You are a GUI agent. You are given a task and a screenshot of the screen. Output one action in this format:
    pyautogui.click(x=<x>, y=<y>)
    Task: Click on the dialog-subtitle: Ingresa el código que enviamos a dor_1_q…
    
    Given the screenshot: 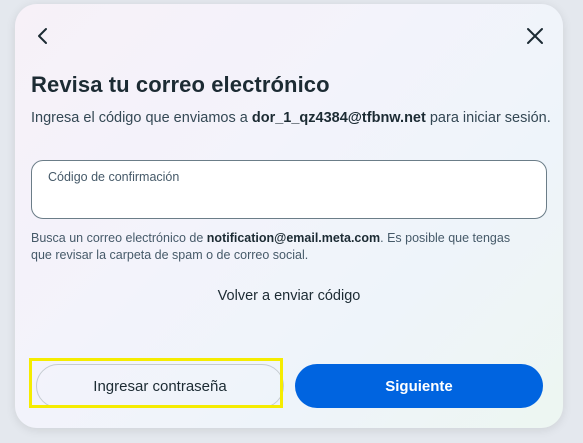 What is the action you would take?
    pyautogui.click(x=291, y=118)
    